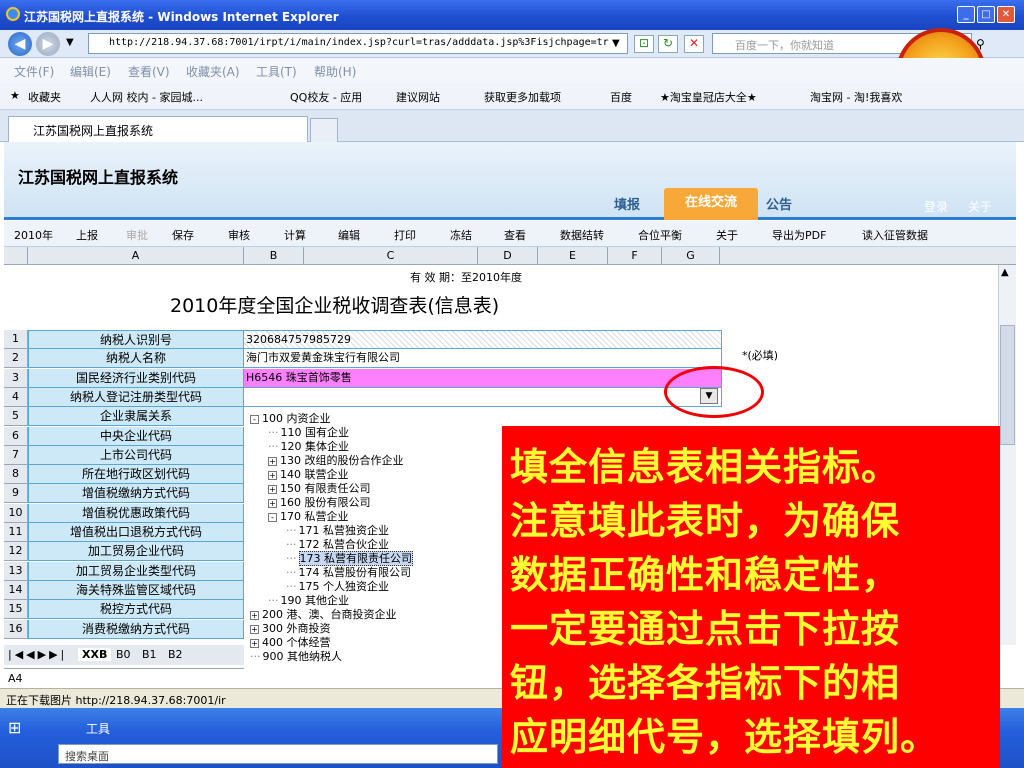  I want to click on taskbar-tools: 工具, so click(98, 728).